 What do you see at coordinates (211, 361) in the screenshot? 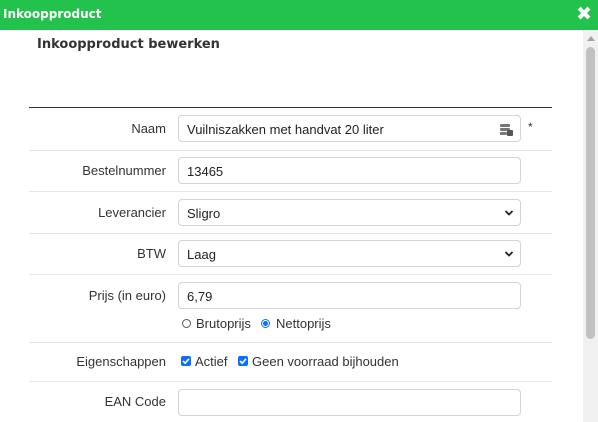
I see `actief-label: Actief` at bounding box center [211, 361].